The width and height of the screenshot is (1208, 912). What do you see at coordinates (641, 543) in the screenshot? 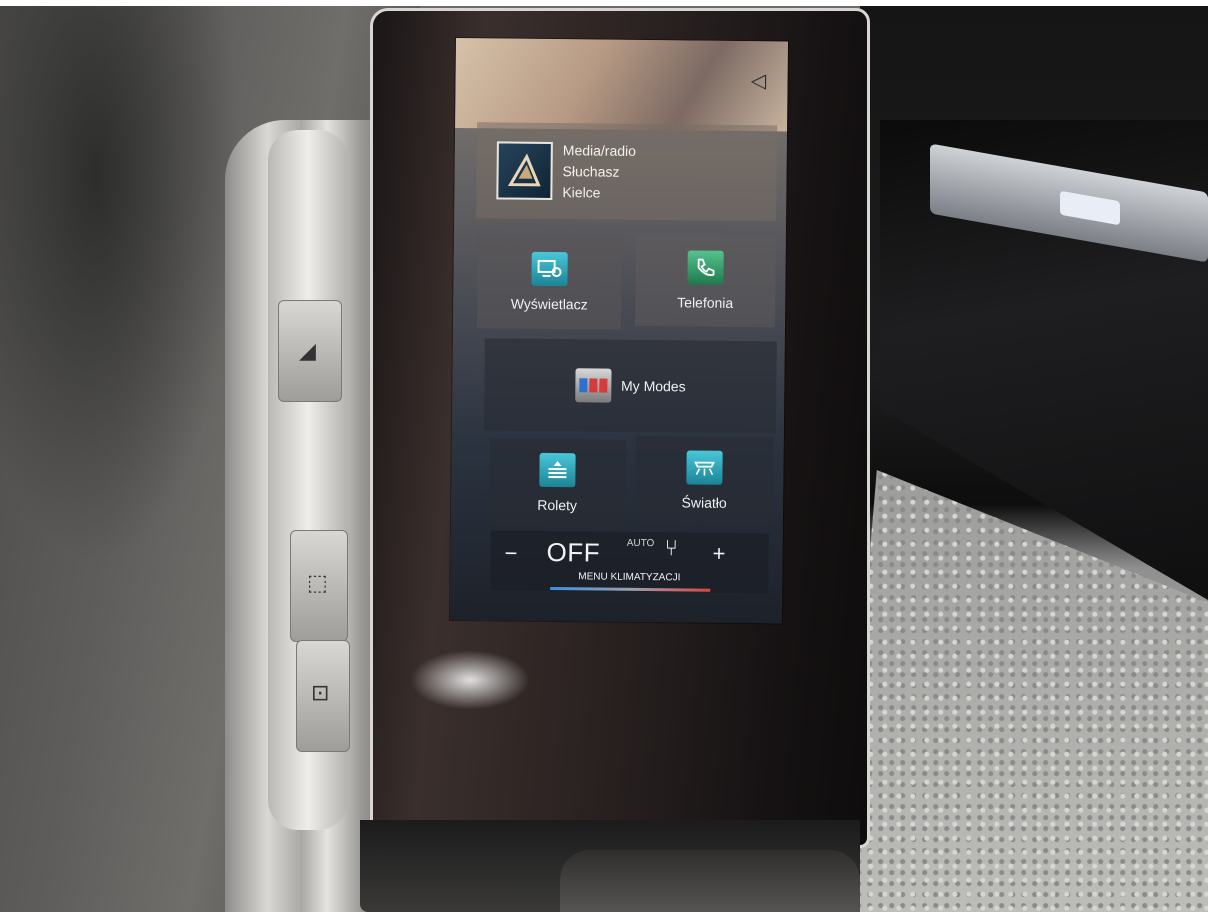
I see `climate-auto-label: AUTO` at bounding box center [641, 543].